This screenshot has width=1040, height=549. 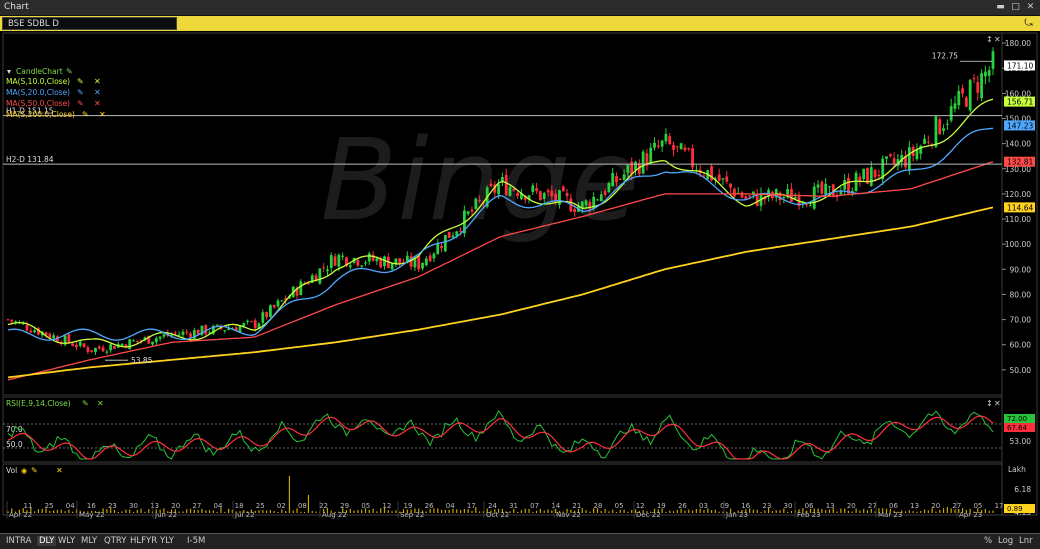 What do you see at coordinates (112, 506) in the screenshot?
I see `x-day-label: 23` at bounding box center [112, 506].